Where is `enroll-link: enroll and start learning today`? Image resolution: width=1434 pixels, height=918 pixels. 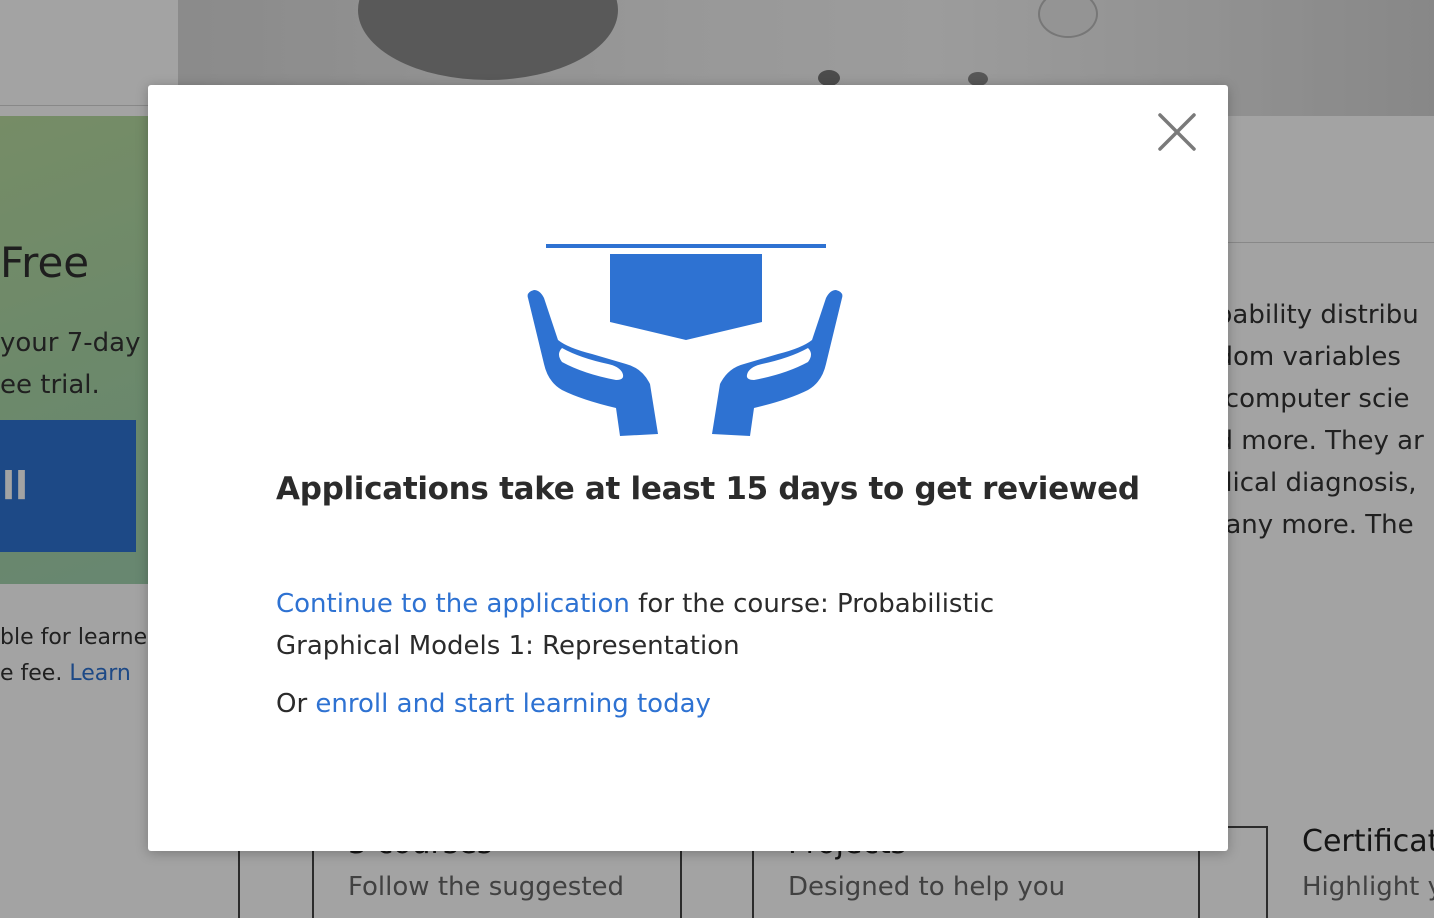
enroll-link: enroll and start learning today is located at coordinates (512, 704).